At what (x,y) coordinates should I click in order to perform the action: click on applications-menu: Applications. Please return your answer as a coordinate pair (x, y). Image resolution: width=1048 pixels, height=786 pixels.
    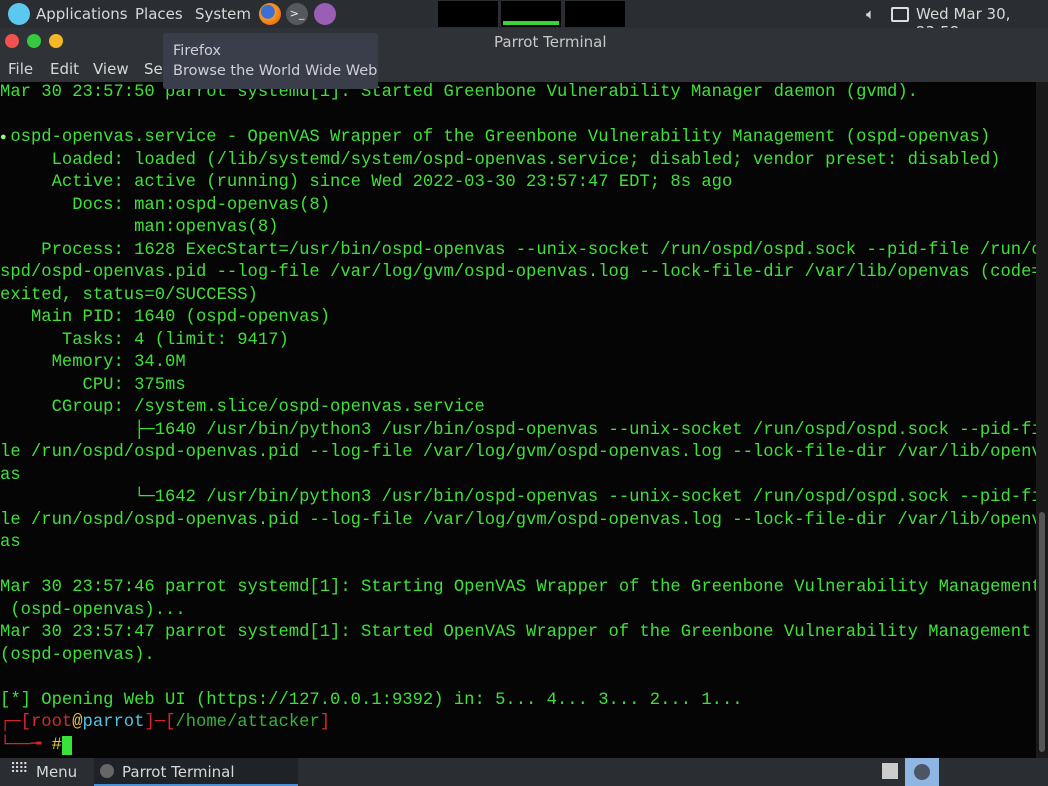
    Looking at the image, I should click on (82, 14).